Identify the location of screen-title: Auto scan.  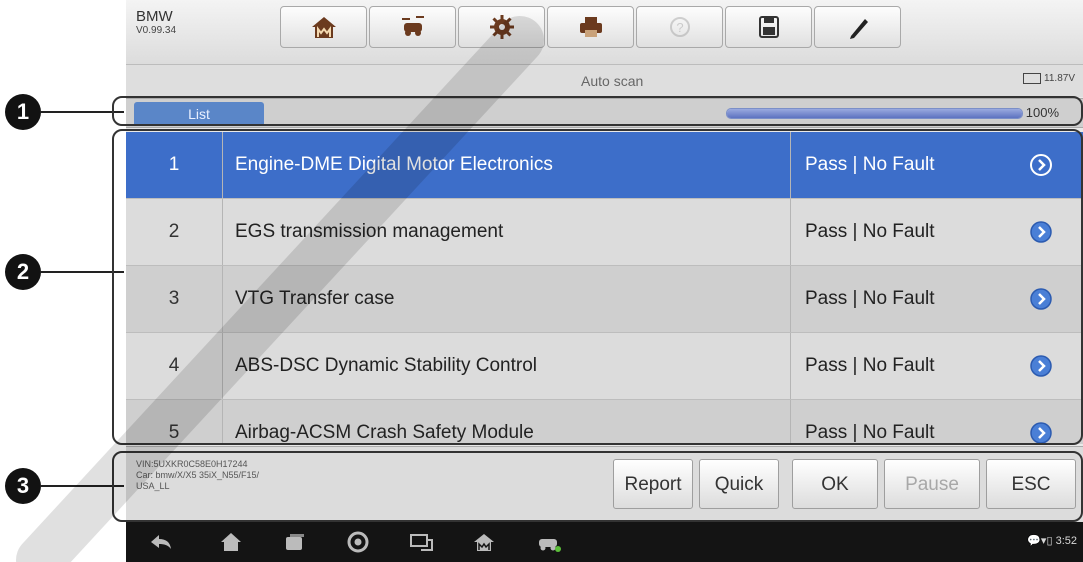
(612, 81).